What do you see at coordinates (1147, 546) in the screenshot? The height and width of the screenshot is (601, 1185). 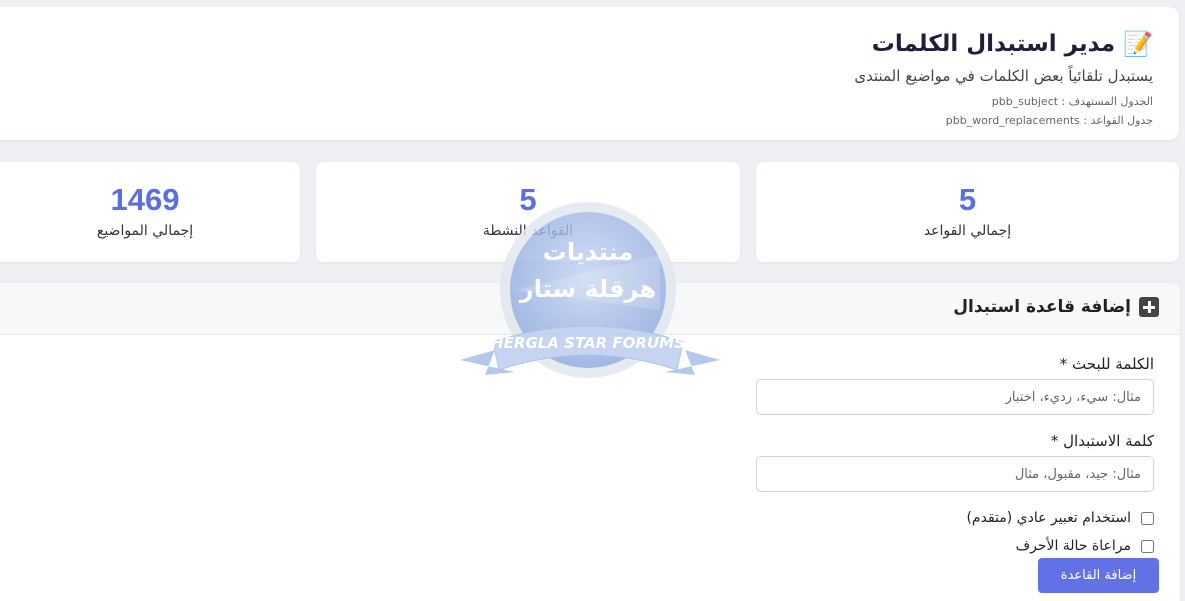 I see `case-sensitive-checkbox` at bounding box center [1147, 546].